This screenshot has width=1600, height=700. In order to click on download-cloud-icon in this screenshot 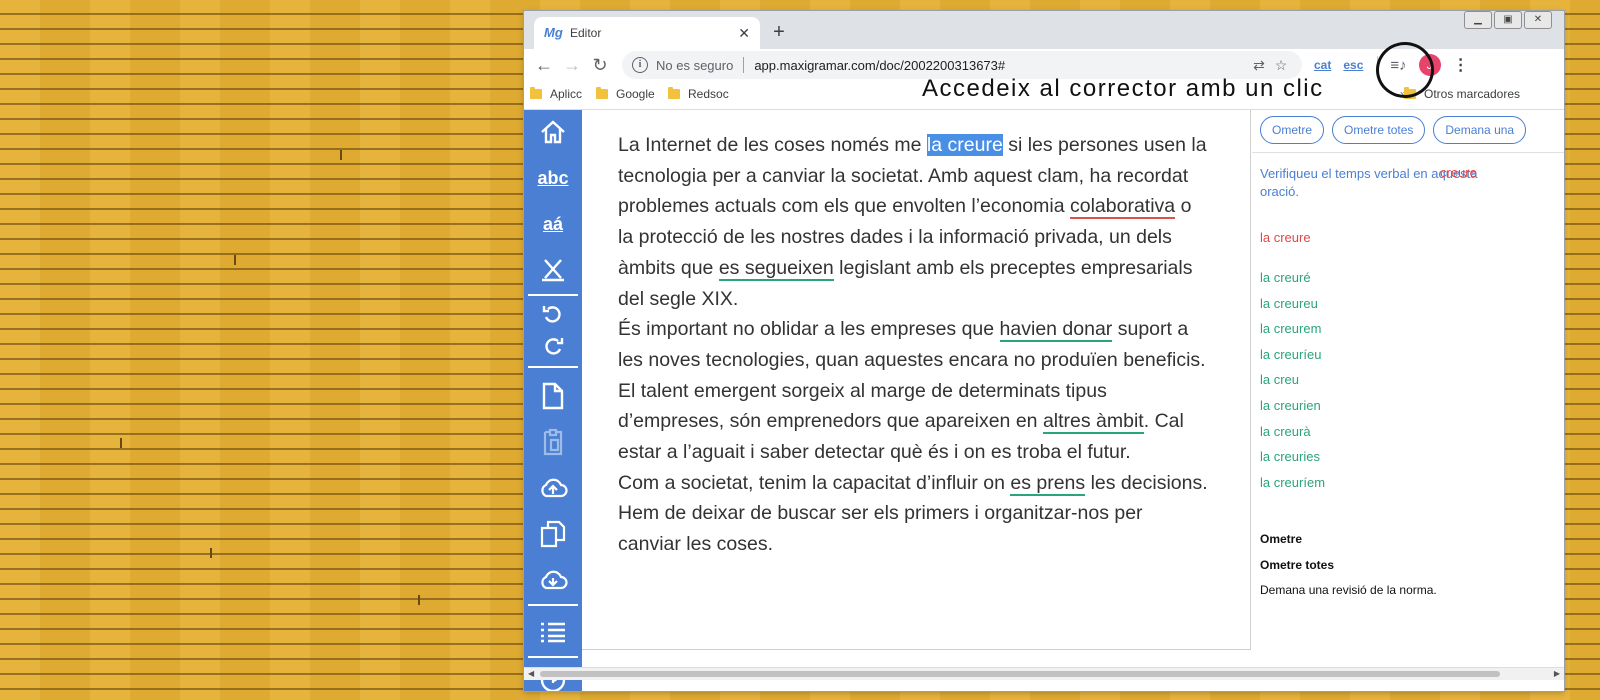, I will do `click(553, 580)`.